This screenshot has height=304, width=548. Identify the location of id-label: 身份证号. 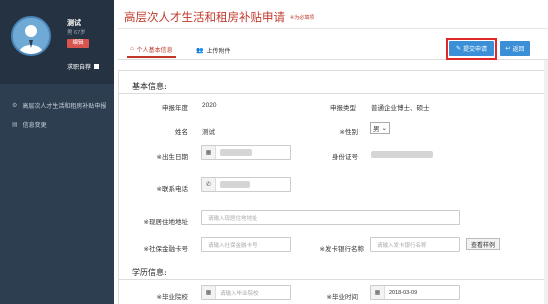
(345, 157).